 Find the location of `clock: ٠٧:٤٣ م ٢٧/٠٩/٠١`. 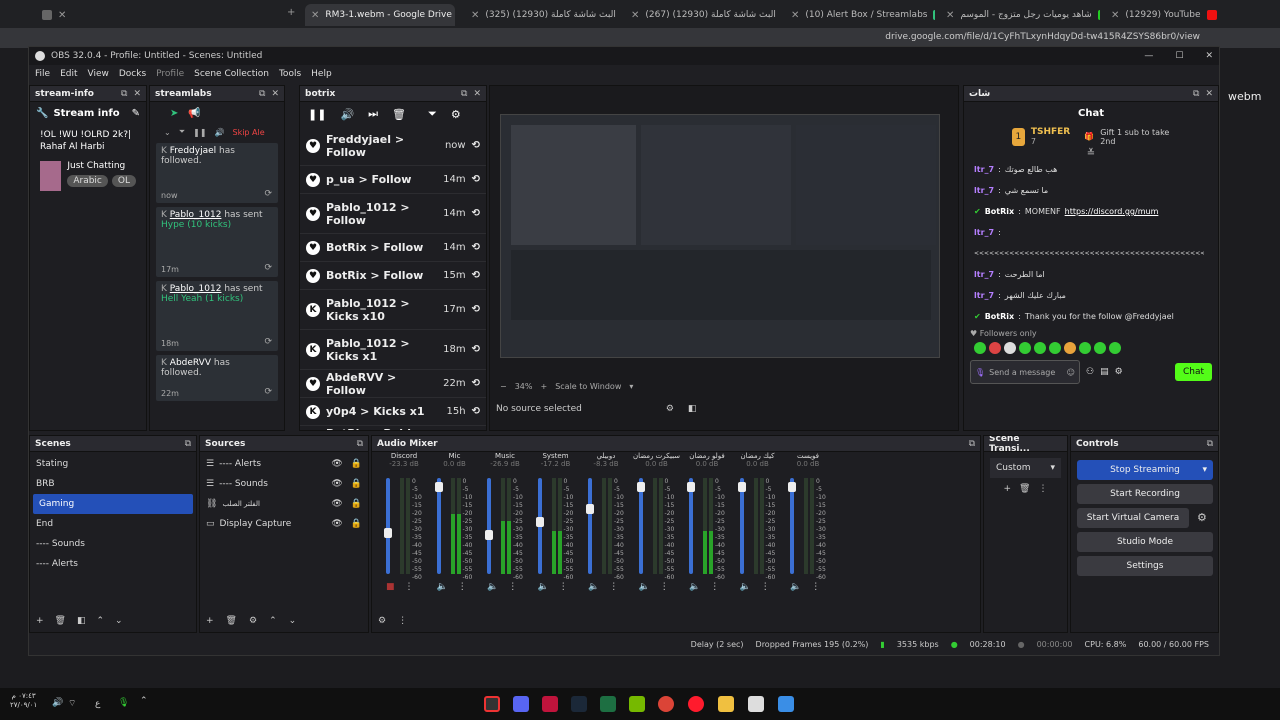

clock: ٠٧:٤٣ م ٢٧/٠٩/٠١ is located at coordinates (23, 701).